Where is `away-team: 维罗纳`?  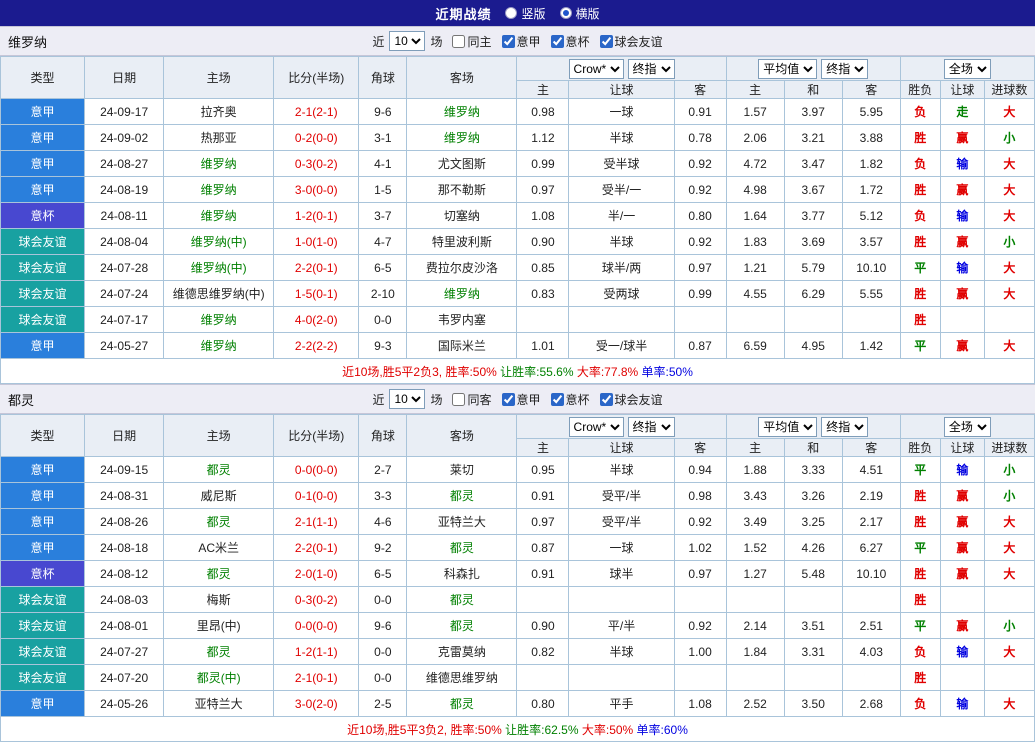 away-team: 维罗纳 is located at coordinates (462, 111).